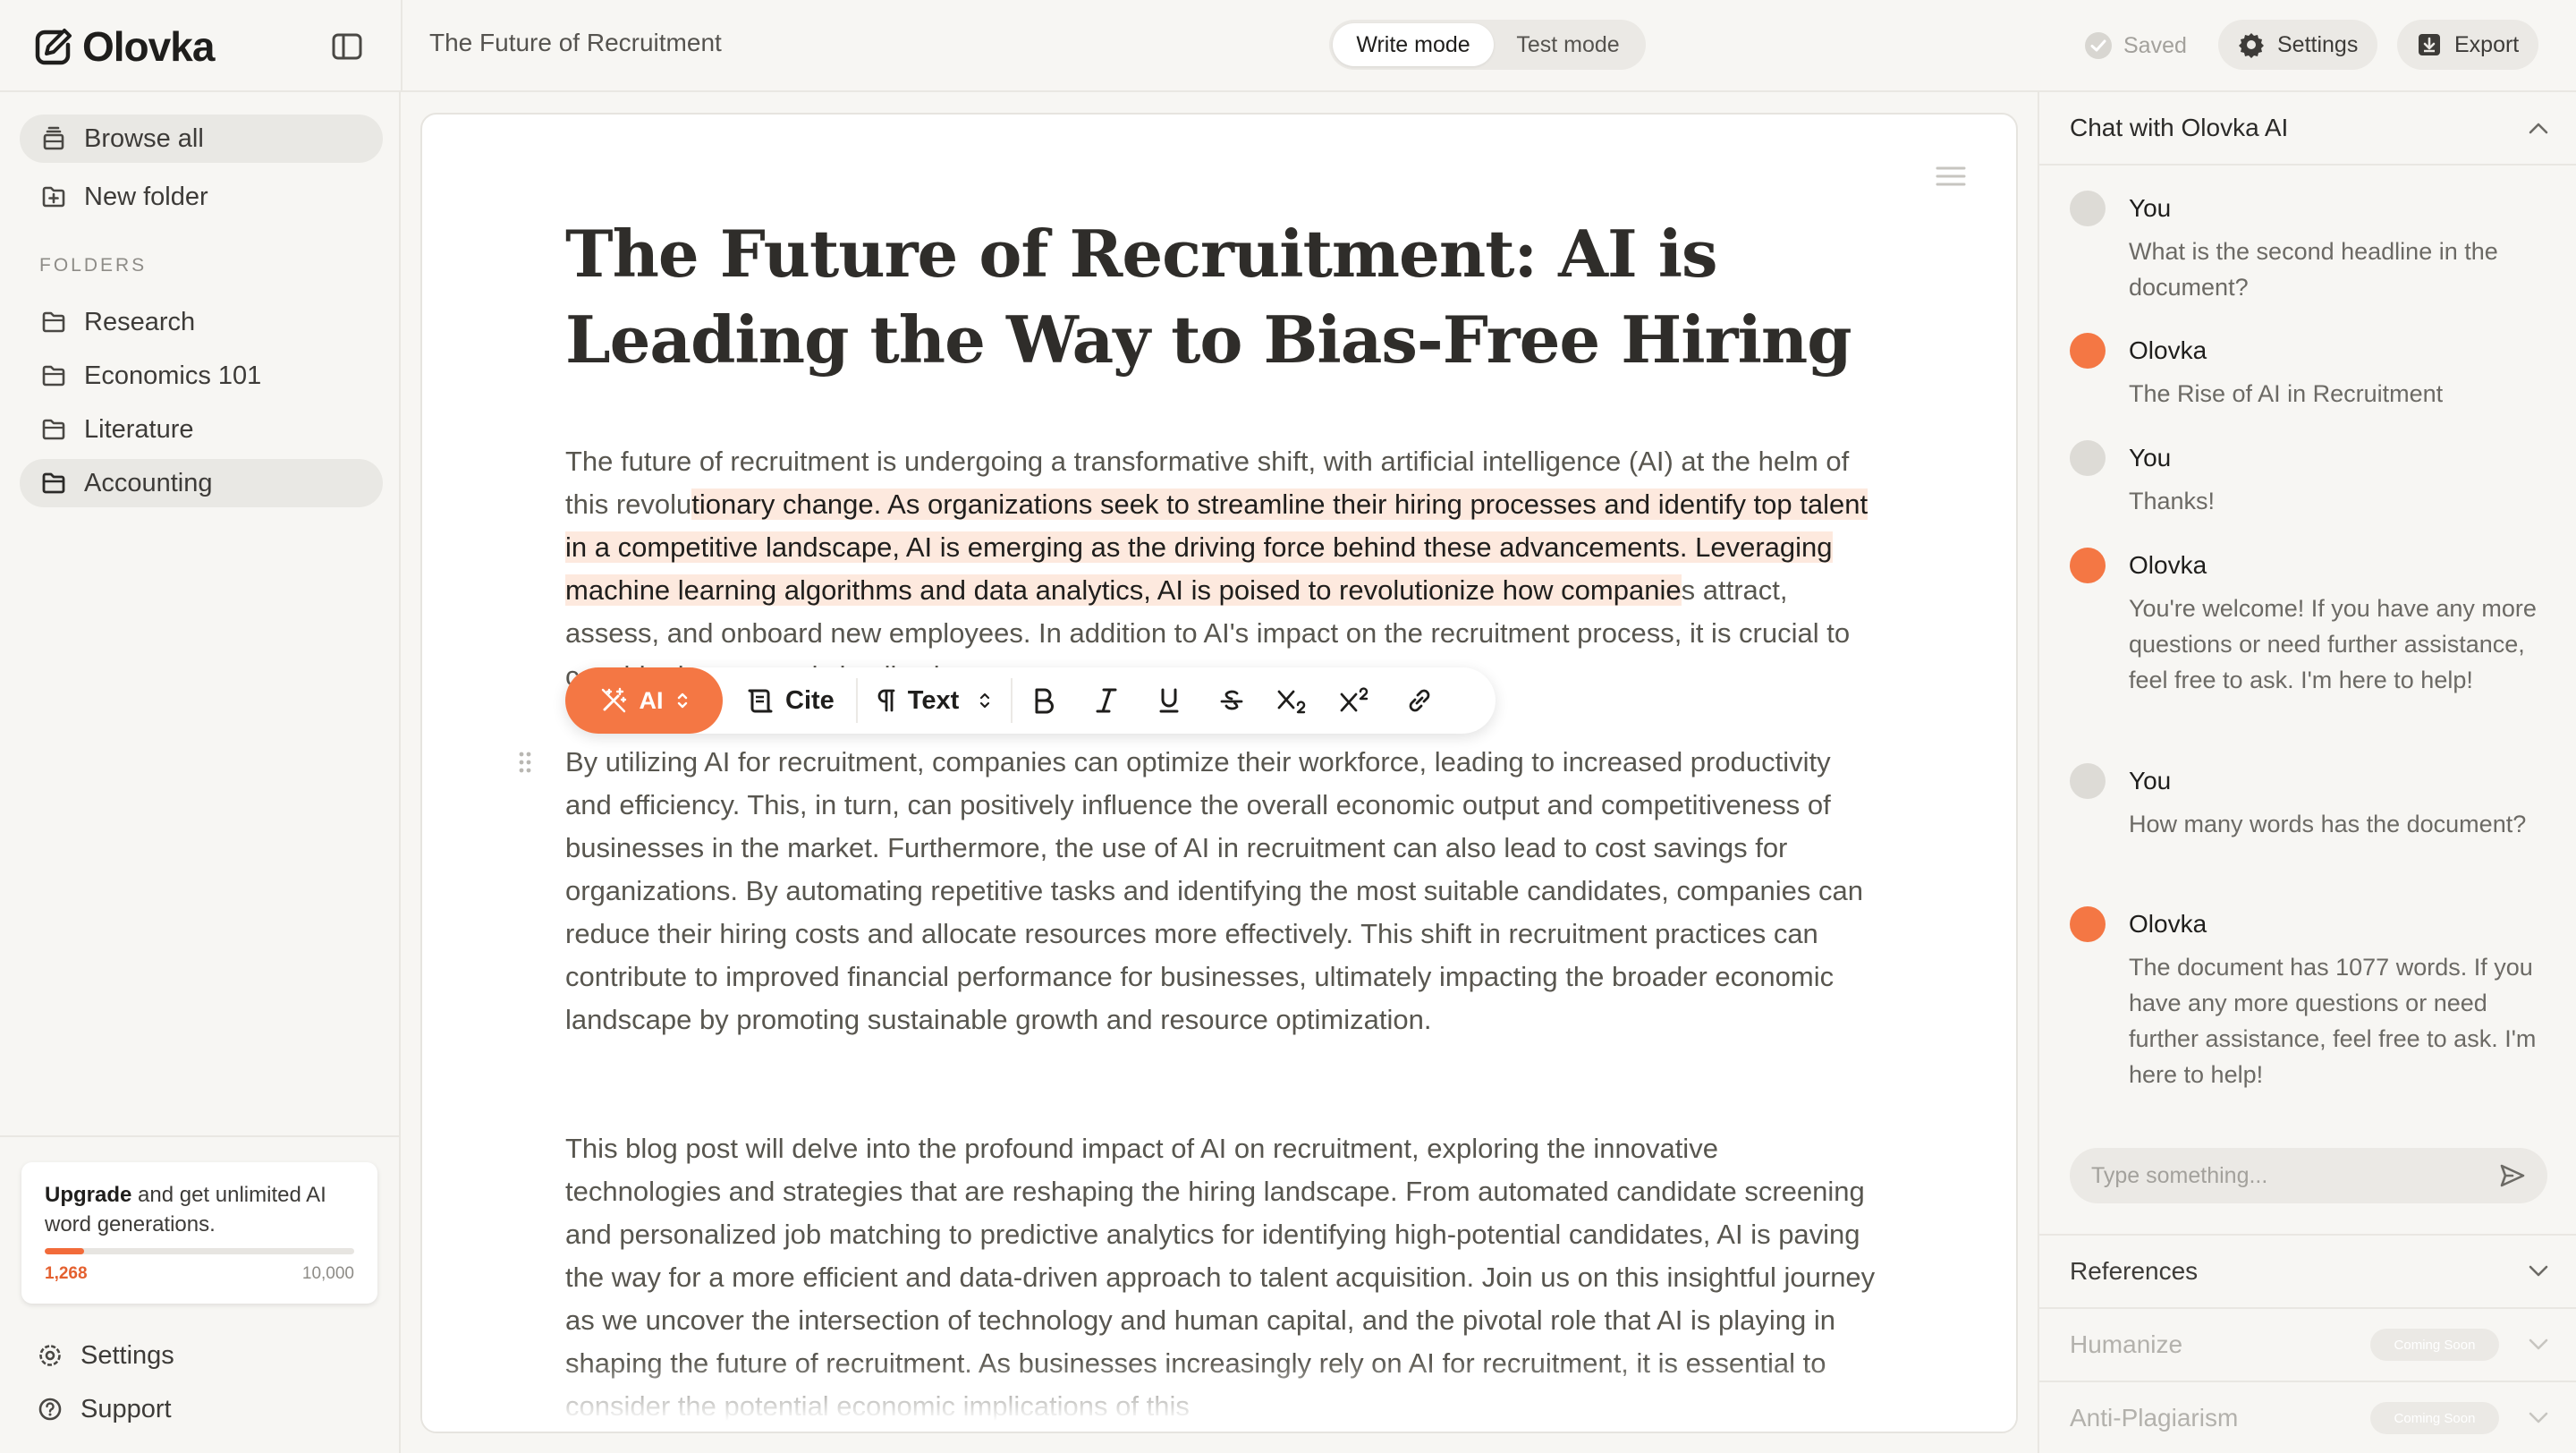  I want to click on link-button, so click(1419, 700).